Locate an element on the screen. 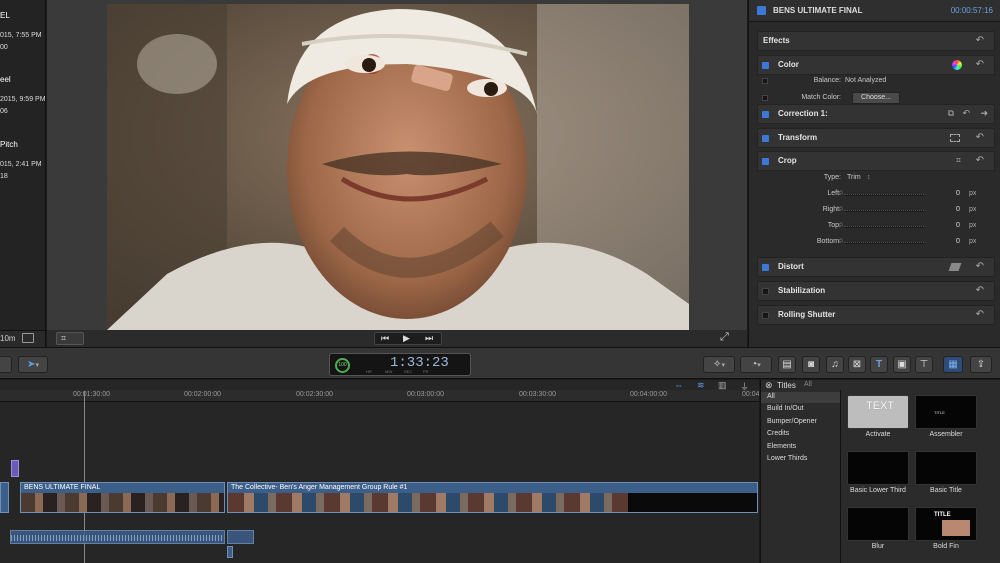 The height and width of the screenshot is (563, 1000). event-item: eel 2015, 9:59 PM 06 is located at coordinates (22, 96).